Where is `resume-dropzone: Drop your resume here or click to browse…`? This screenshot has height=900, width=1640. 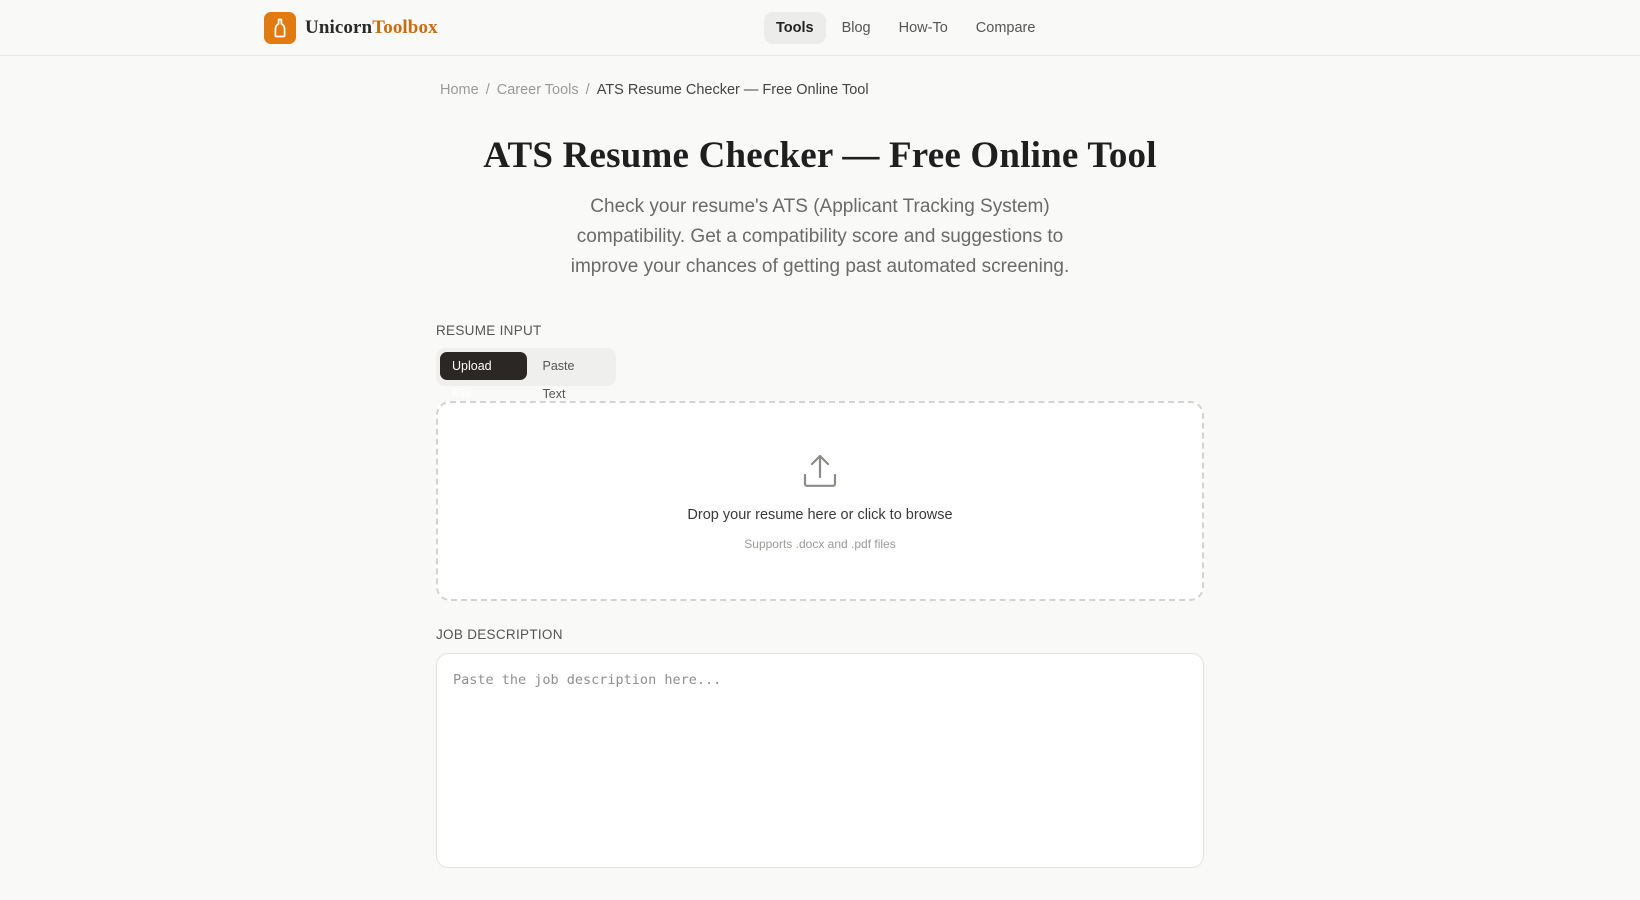 resume-dropzone: Drop your resume here or click to browse… is located at coordinates (820, 501).